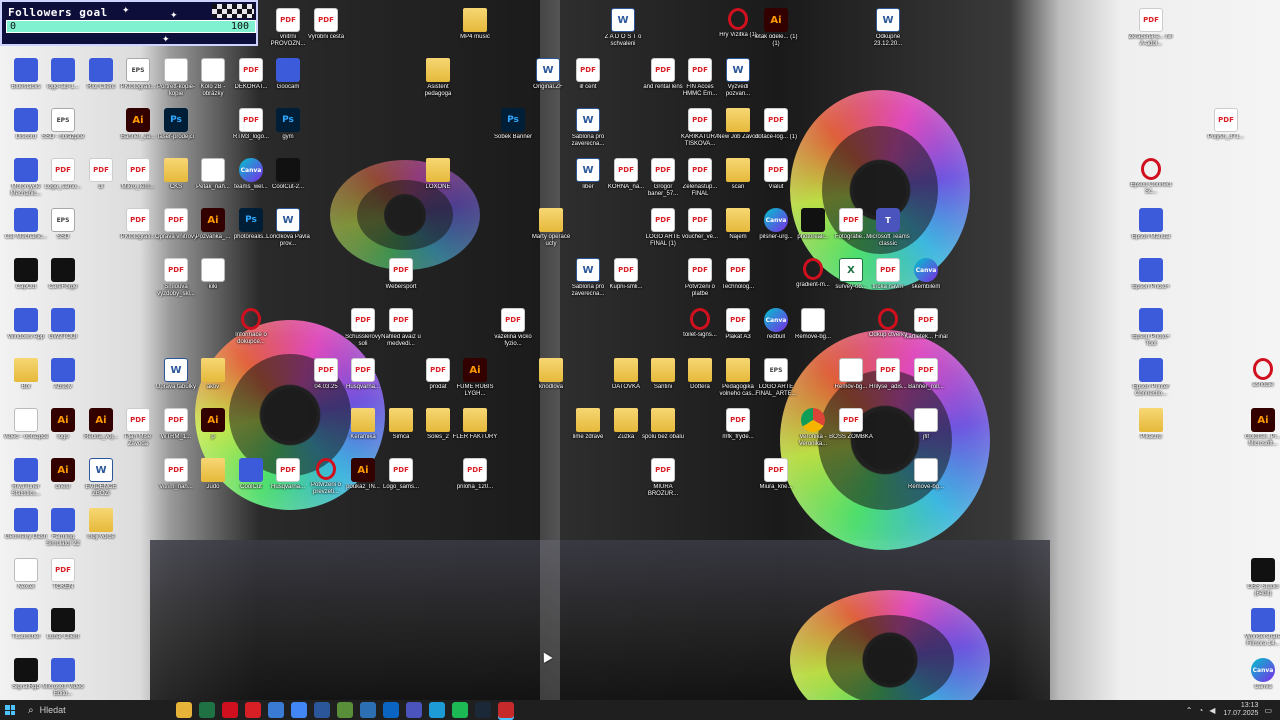 This screenshot has width=1280, height=720. Describe the element at coordinates (588, 424) in the screenshot. I see `desktop-icon: lime zdrave` at that location.